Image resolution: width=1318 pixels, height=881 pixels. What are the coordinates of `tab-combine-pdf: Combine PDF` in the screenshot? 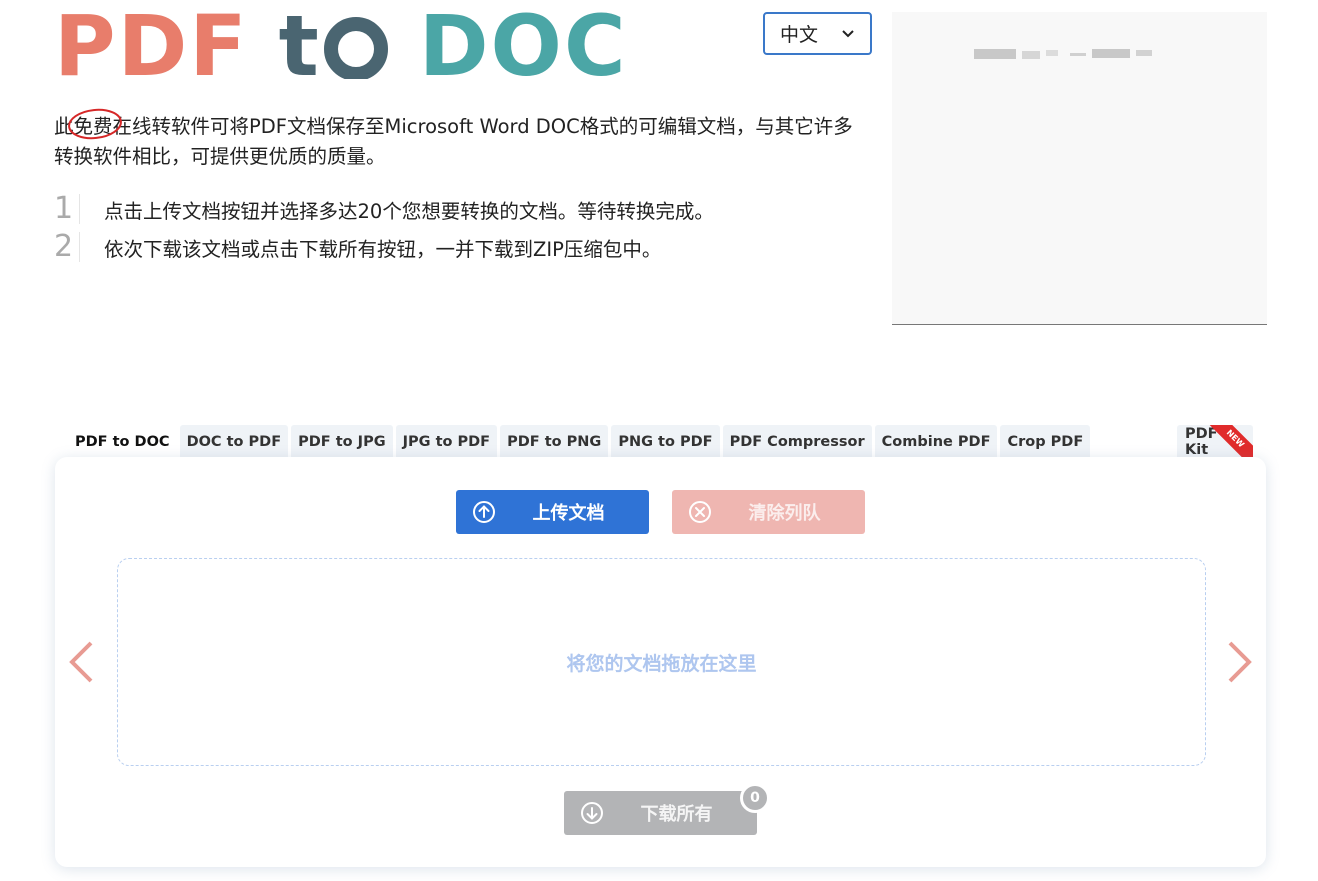 It's located at (936, 441).